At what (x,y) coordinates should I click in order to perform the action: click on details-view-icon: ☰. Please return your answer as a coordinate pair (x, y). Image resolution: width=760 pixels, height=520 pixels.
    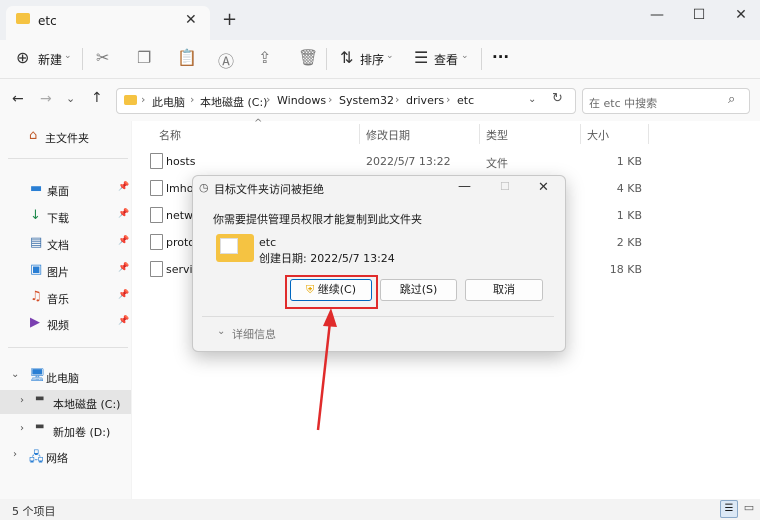
    Looking at the image, I should click on (729, 509).